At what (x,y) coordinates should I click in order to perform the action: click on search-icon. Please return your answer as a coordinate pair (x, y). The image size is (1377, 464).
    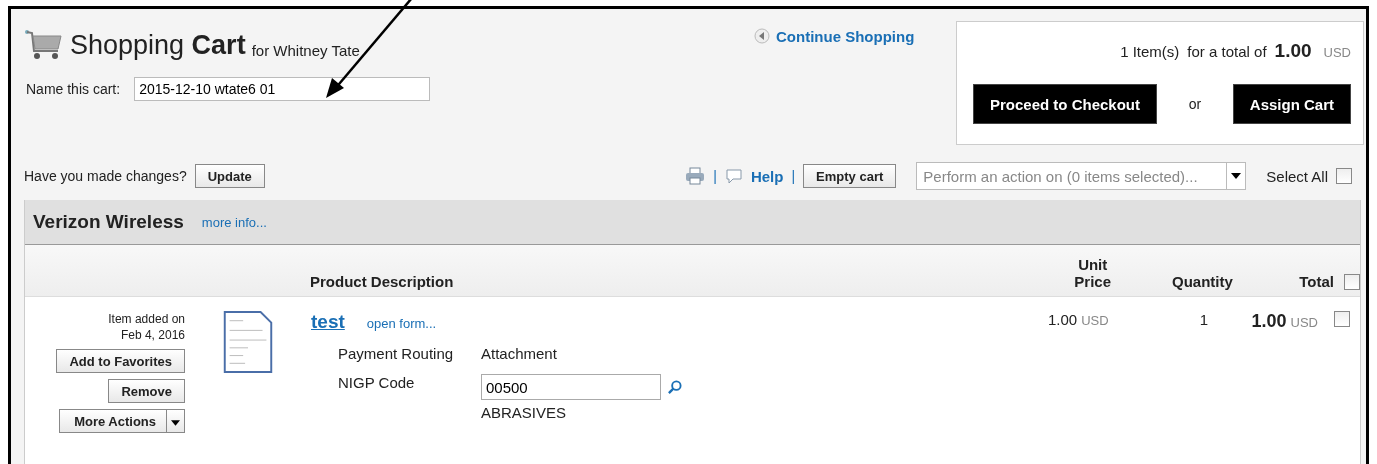
    Looking at the image, I should click on (674, 387).